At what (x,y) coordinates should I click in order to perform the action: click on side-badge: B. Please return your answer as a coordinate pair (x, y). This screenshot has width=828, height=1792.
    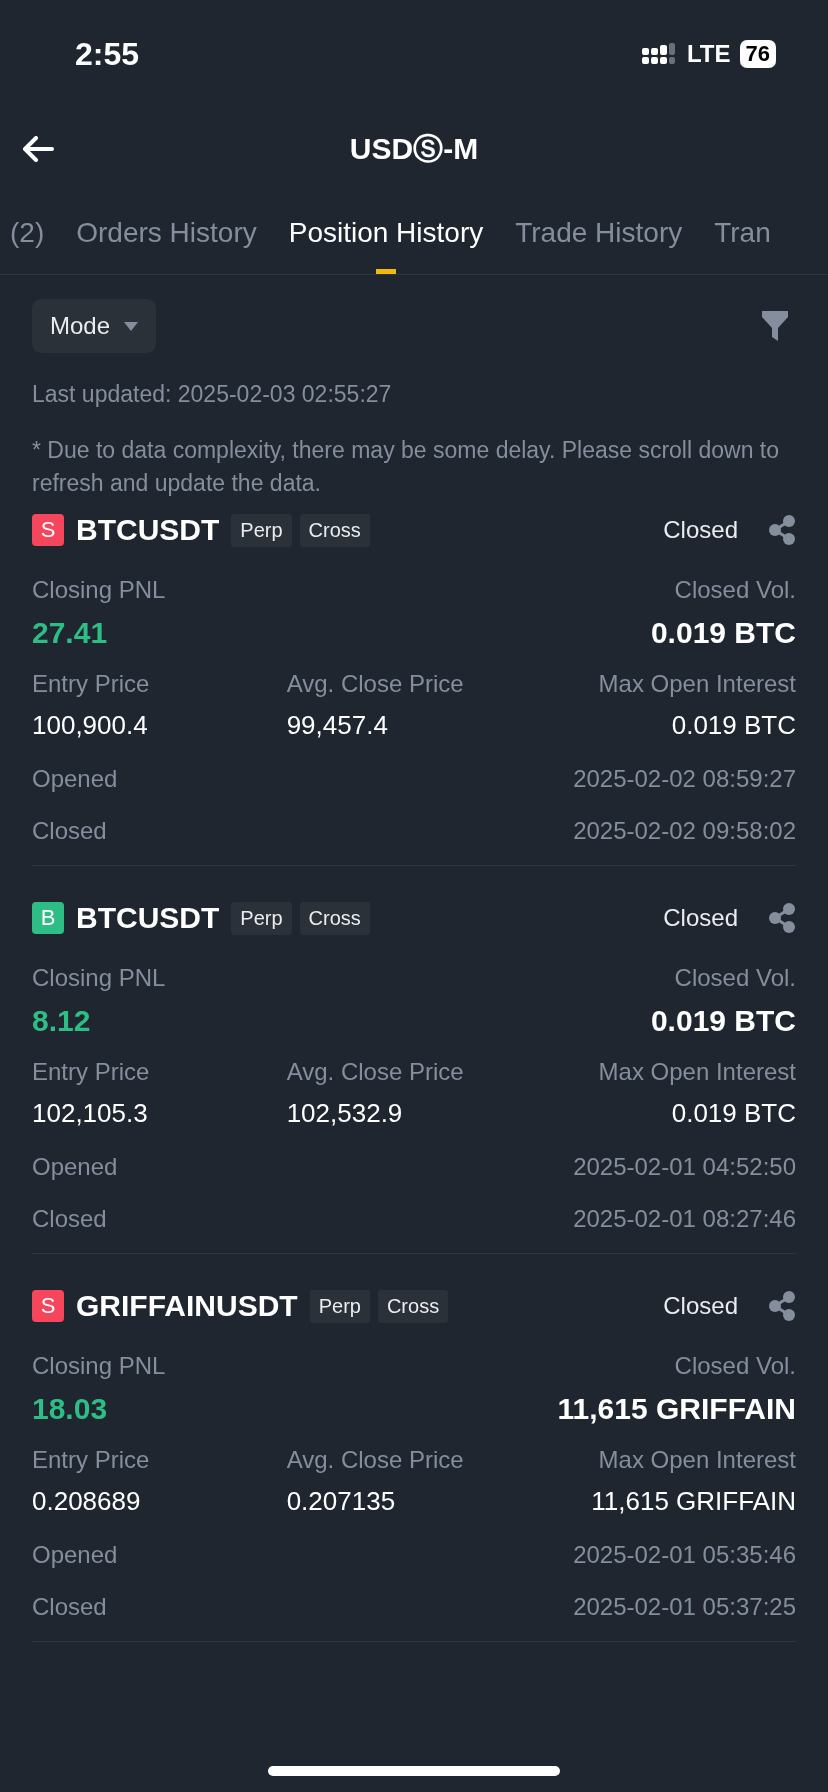
    Looking at the image, I should click on (48, 918).